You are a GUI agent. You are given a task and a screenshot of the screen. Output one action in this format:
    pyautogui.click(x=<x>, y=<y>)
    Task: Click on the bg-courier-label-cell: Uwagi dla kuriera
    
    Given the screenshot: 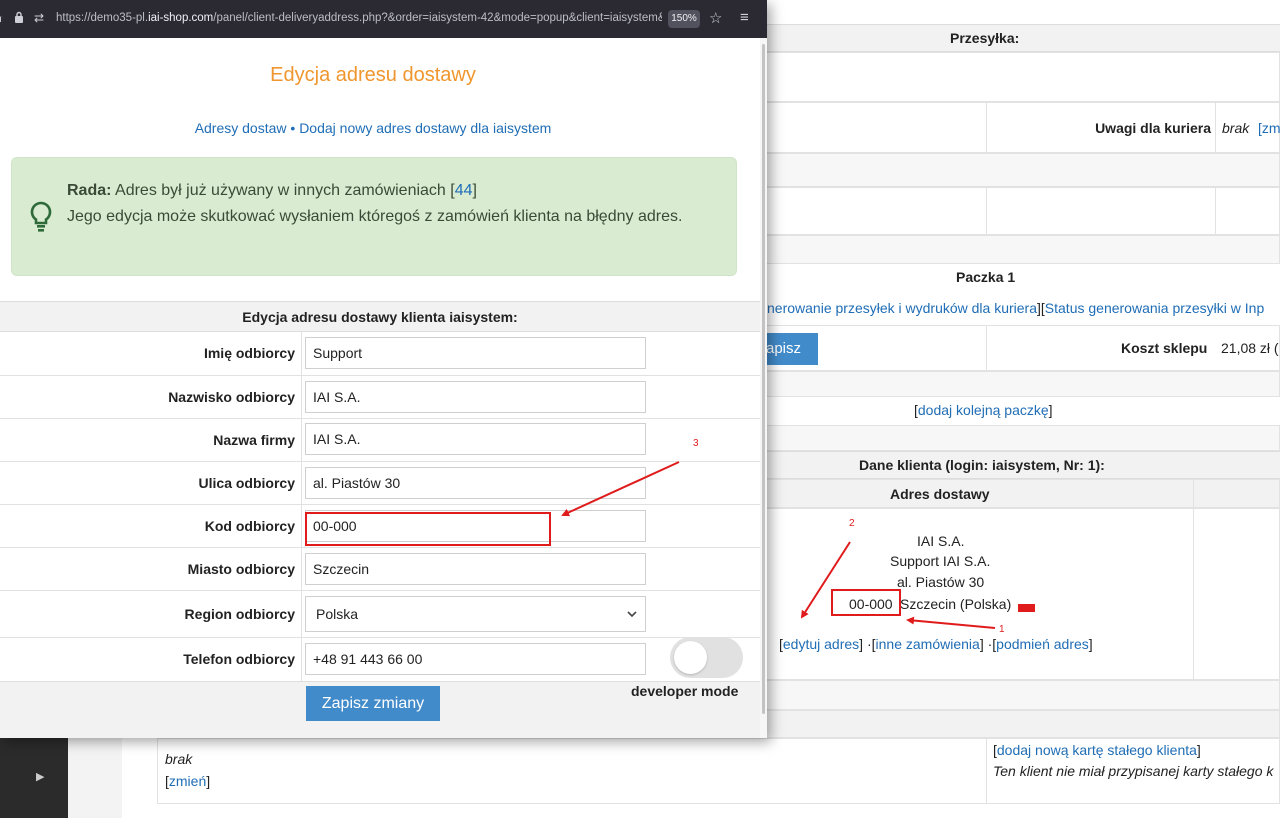 What is the action you would take?
    pyautogui.click(x=1101, y=127)
    